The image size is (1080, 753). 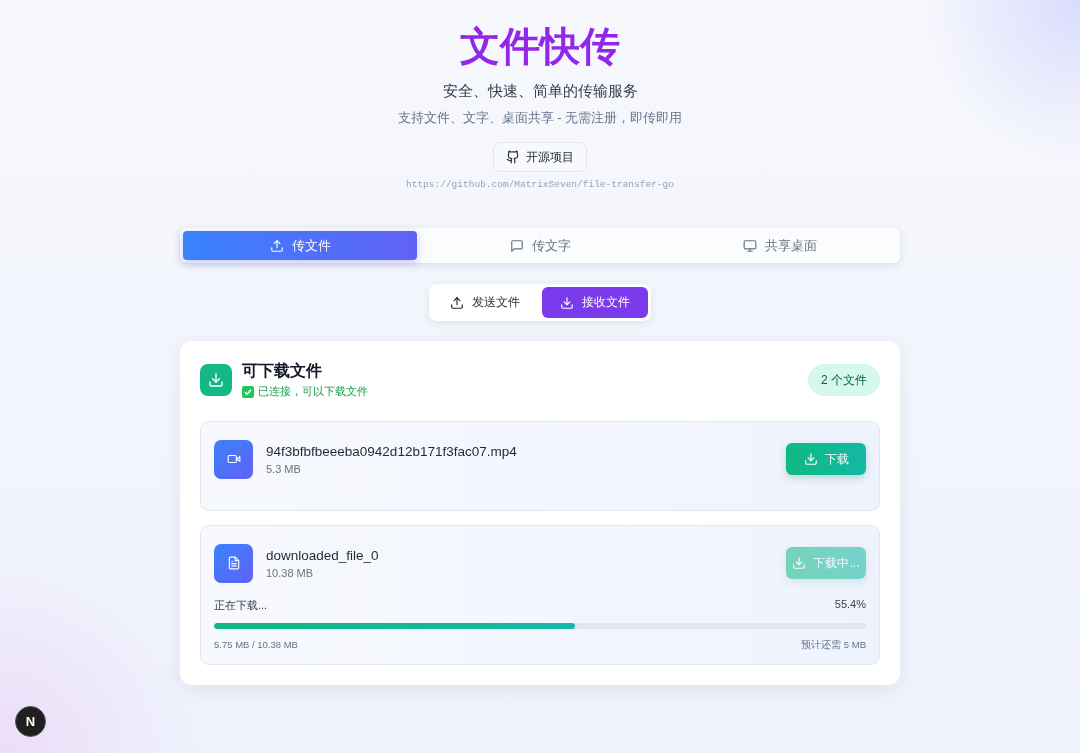 I want to click on file-size: 10.38 MB, so click(x=290, y=572).